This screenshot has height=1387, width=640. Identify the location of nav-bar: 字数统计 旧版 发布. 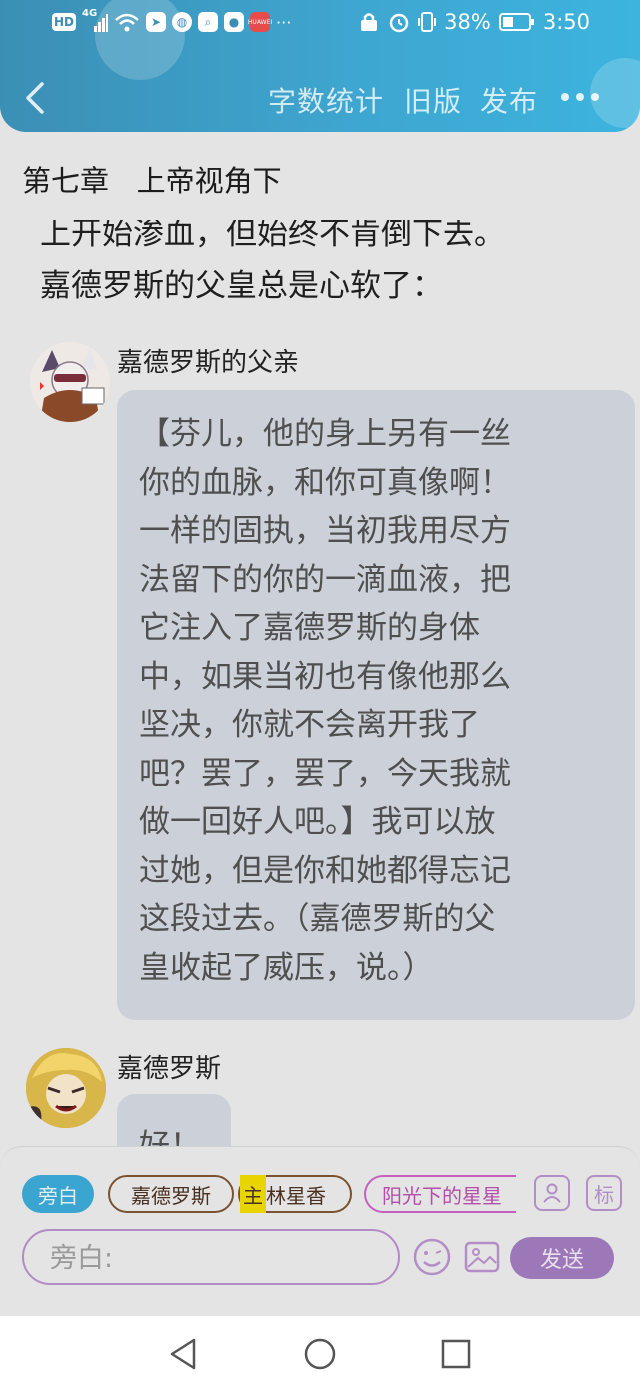
(320, 97).